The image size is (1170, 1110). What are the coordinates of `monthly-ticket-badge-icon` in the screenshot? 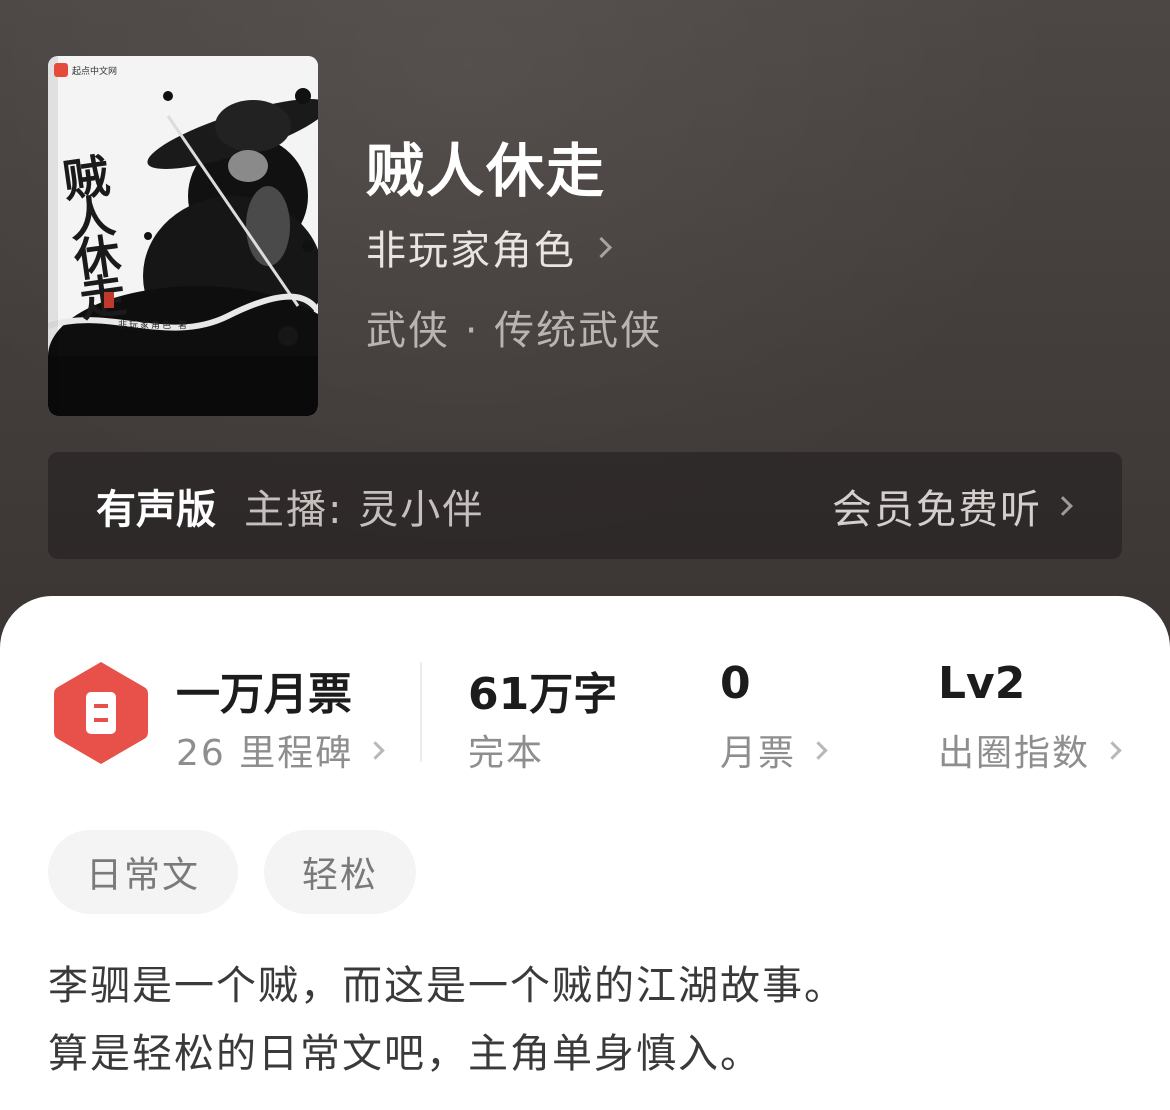 It's located at (101, 713).